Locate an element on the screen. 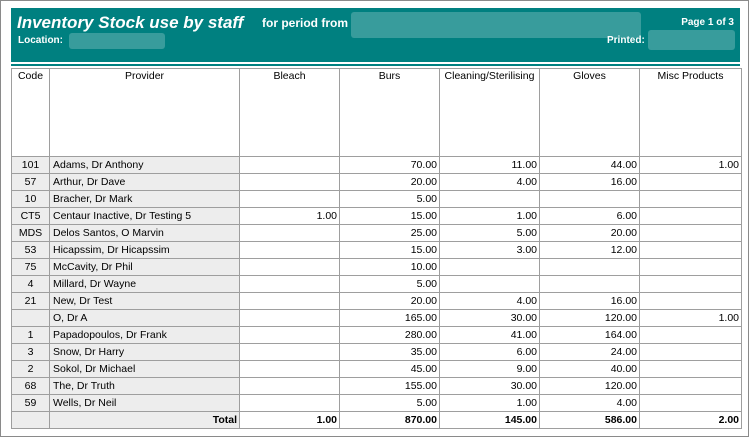 Image resolution: width=749 pixels, height=437 pixels. row-code: MDS is located at coordinates (30, 233).